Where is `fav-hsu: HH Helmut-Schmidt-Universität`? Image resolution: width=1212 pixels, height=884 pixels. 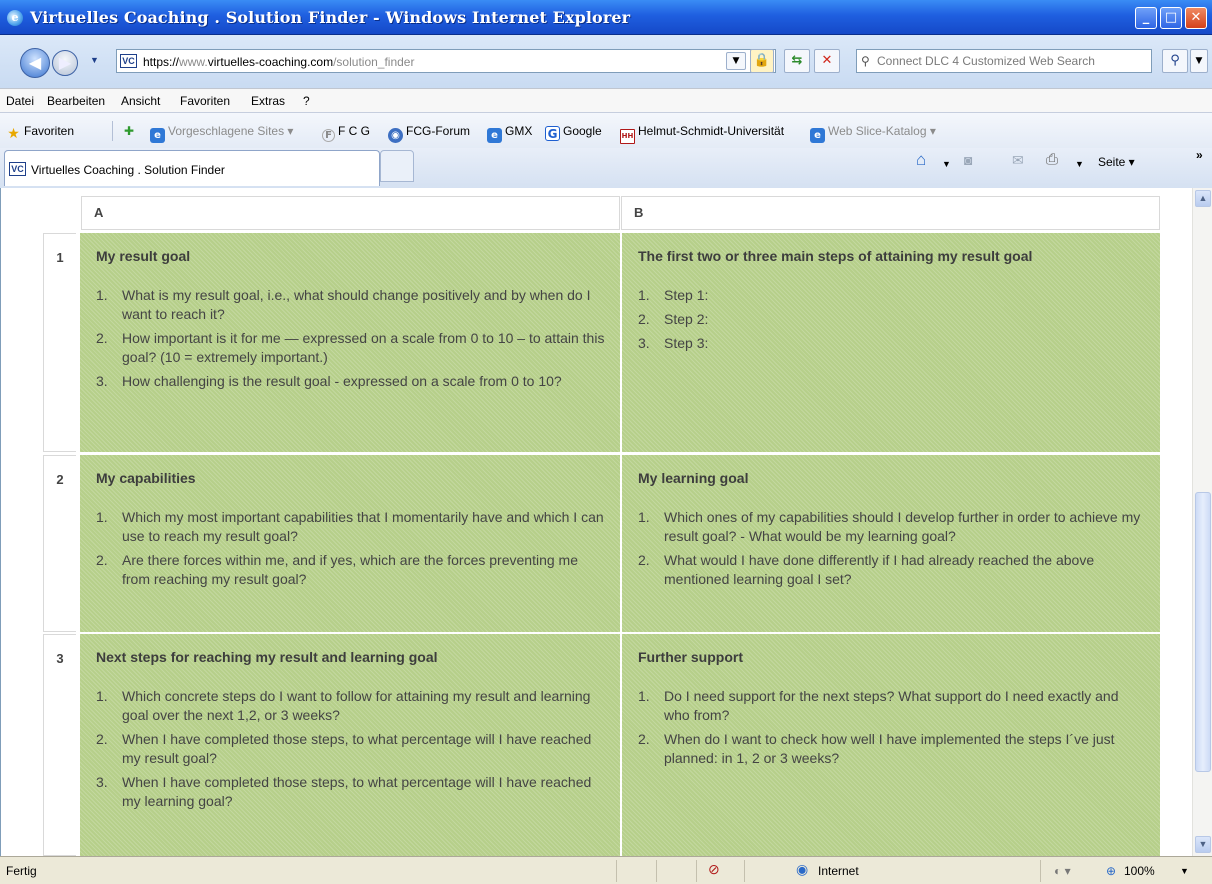 fav-hsu: HH Helmut-Schmidt-Universität is located at coordinates (702, 134).